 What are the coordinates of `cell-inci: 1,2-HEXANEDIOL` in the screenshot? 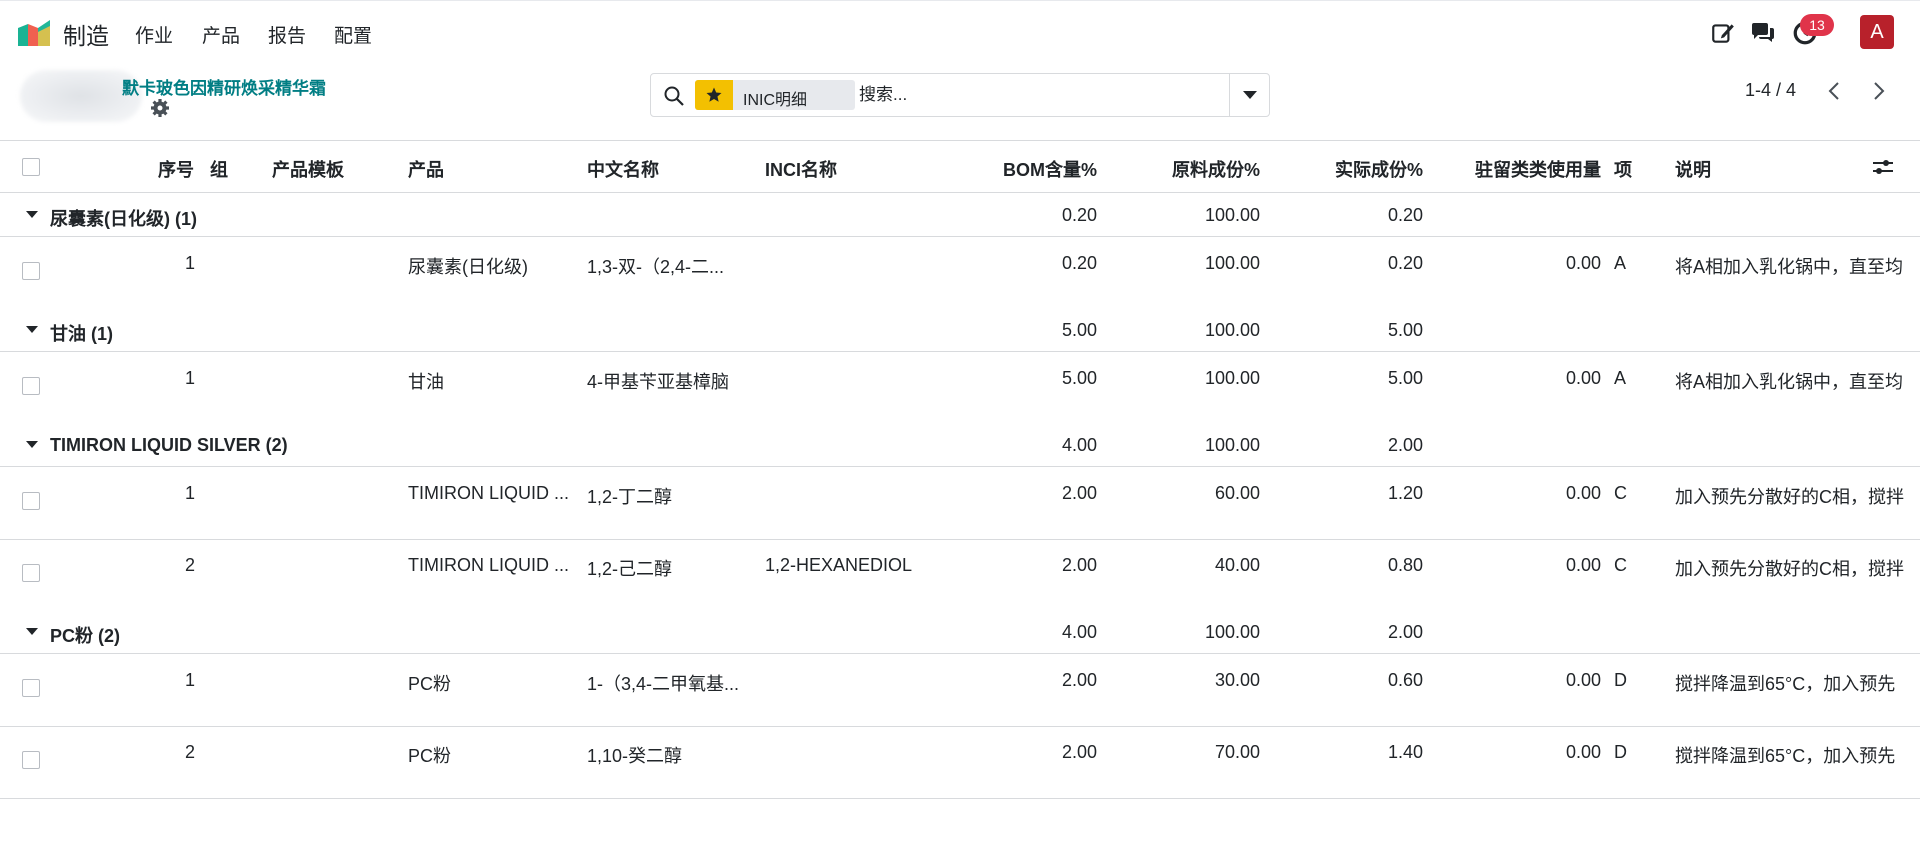 It's located at (839, 565).